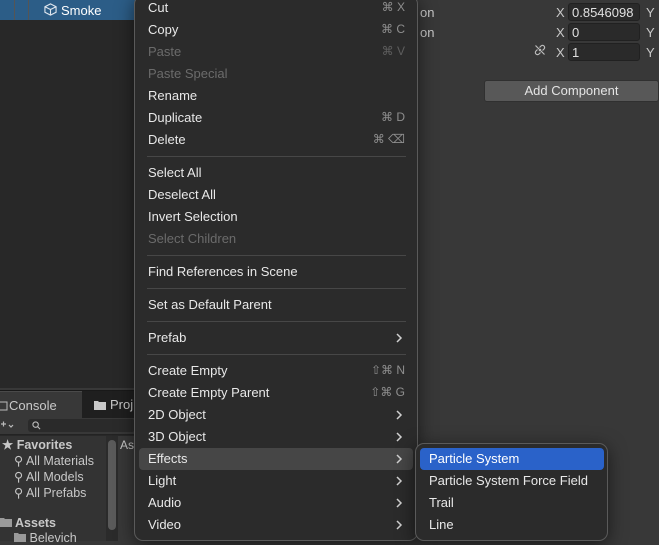 This screenshot has height=545, width=659. I want to click on project-toolbar, so click(67, 426).